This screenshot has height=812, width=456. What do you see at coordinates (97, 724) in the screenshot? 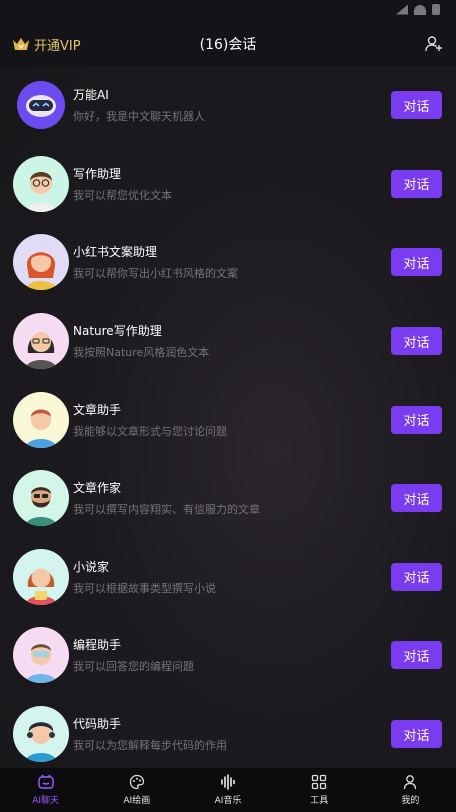
I see `item-name: 代码助手` at bounding box center [97, 724].